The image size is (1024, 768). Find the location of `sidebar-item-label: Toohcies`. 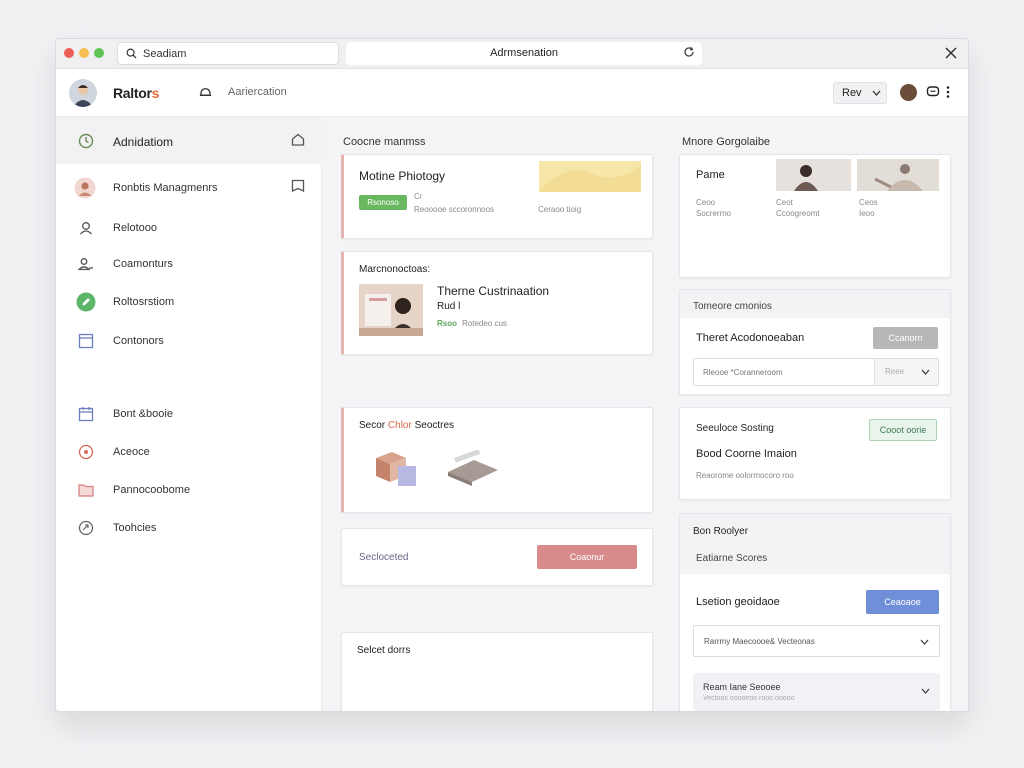

sidebar-item-label: Toohcies is located at coordinates (135, 528).